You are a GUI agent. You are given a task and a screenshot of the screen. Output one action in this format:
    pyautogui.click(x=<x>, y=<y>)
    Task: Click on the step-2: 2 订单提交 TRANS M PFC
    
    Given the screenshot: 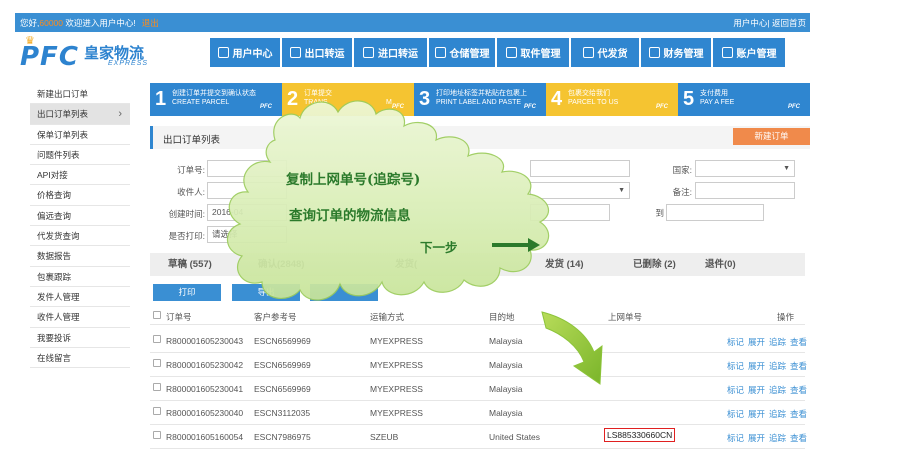 What is the action you would take?
    pyautogui.click(x=348, y=99)
    